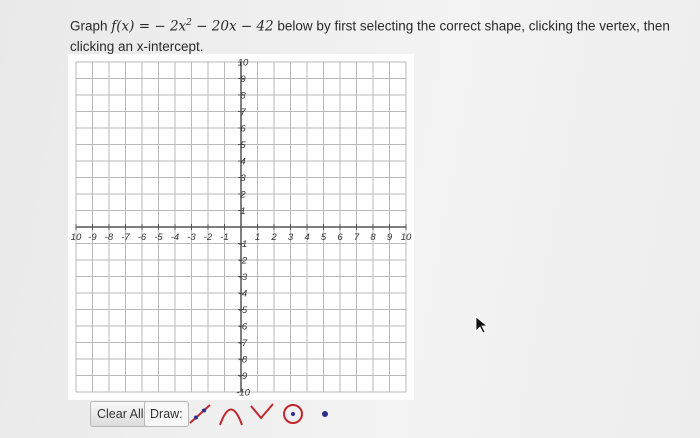 The width and height of the screenshot is (700, 438). I want to click on x-tick-label: 1, so click(257, 237).